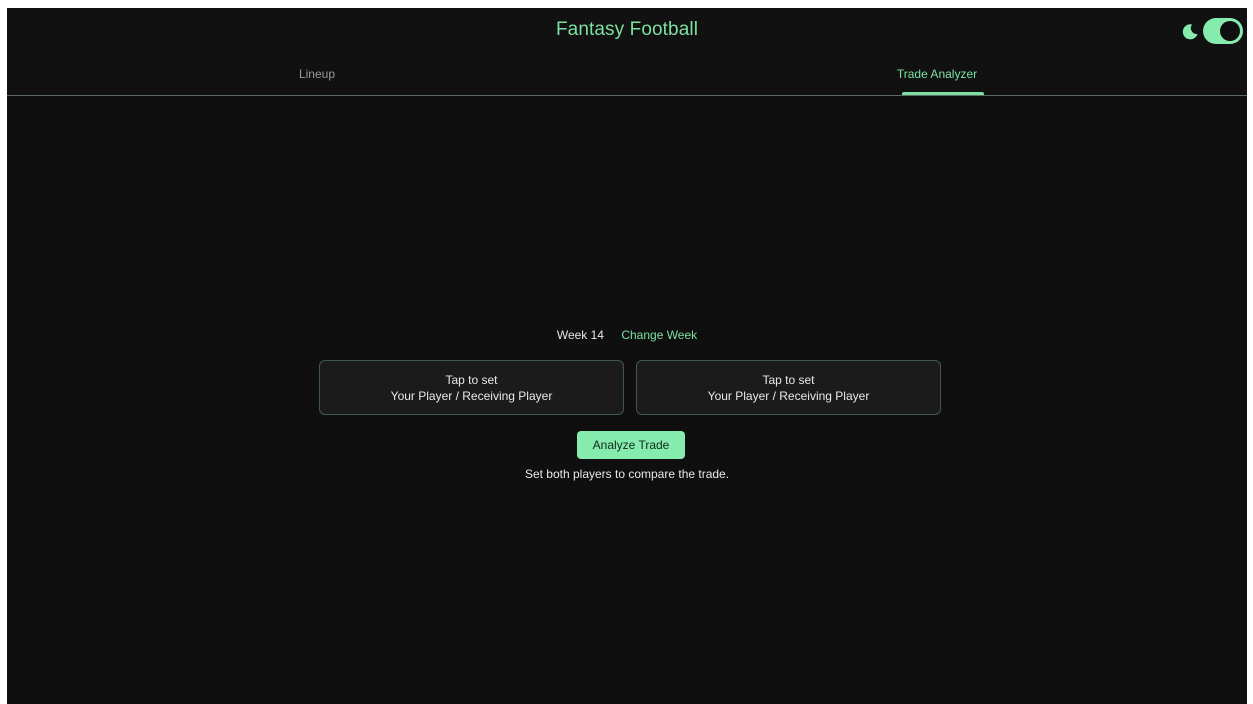 The height and width of the screenshot is (704, 1253). Describe the element at coordinates (580, 335) in the screenshot. I see `week-label: Week 14` at that location.